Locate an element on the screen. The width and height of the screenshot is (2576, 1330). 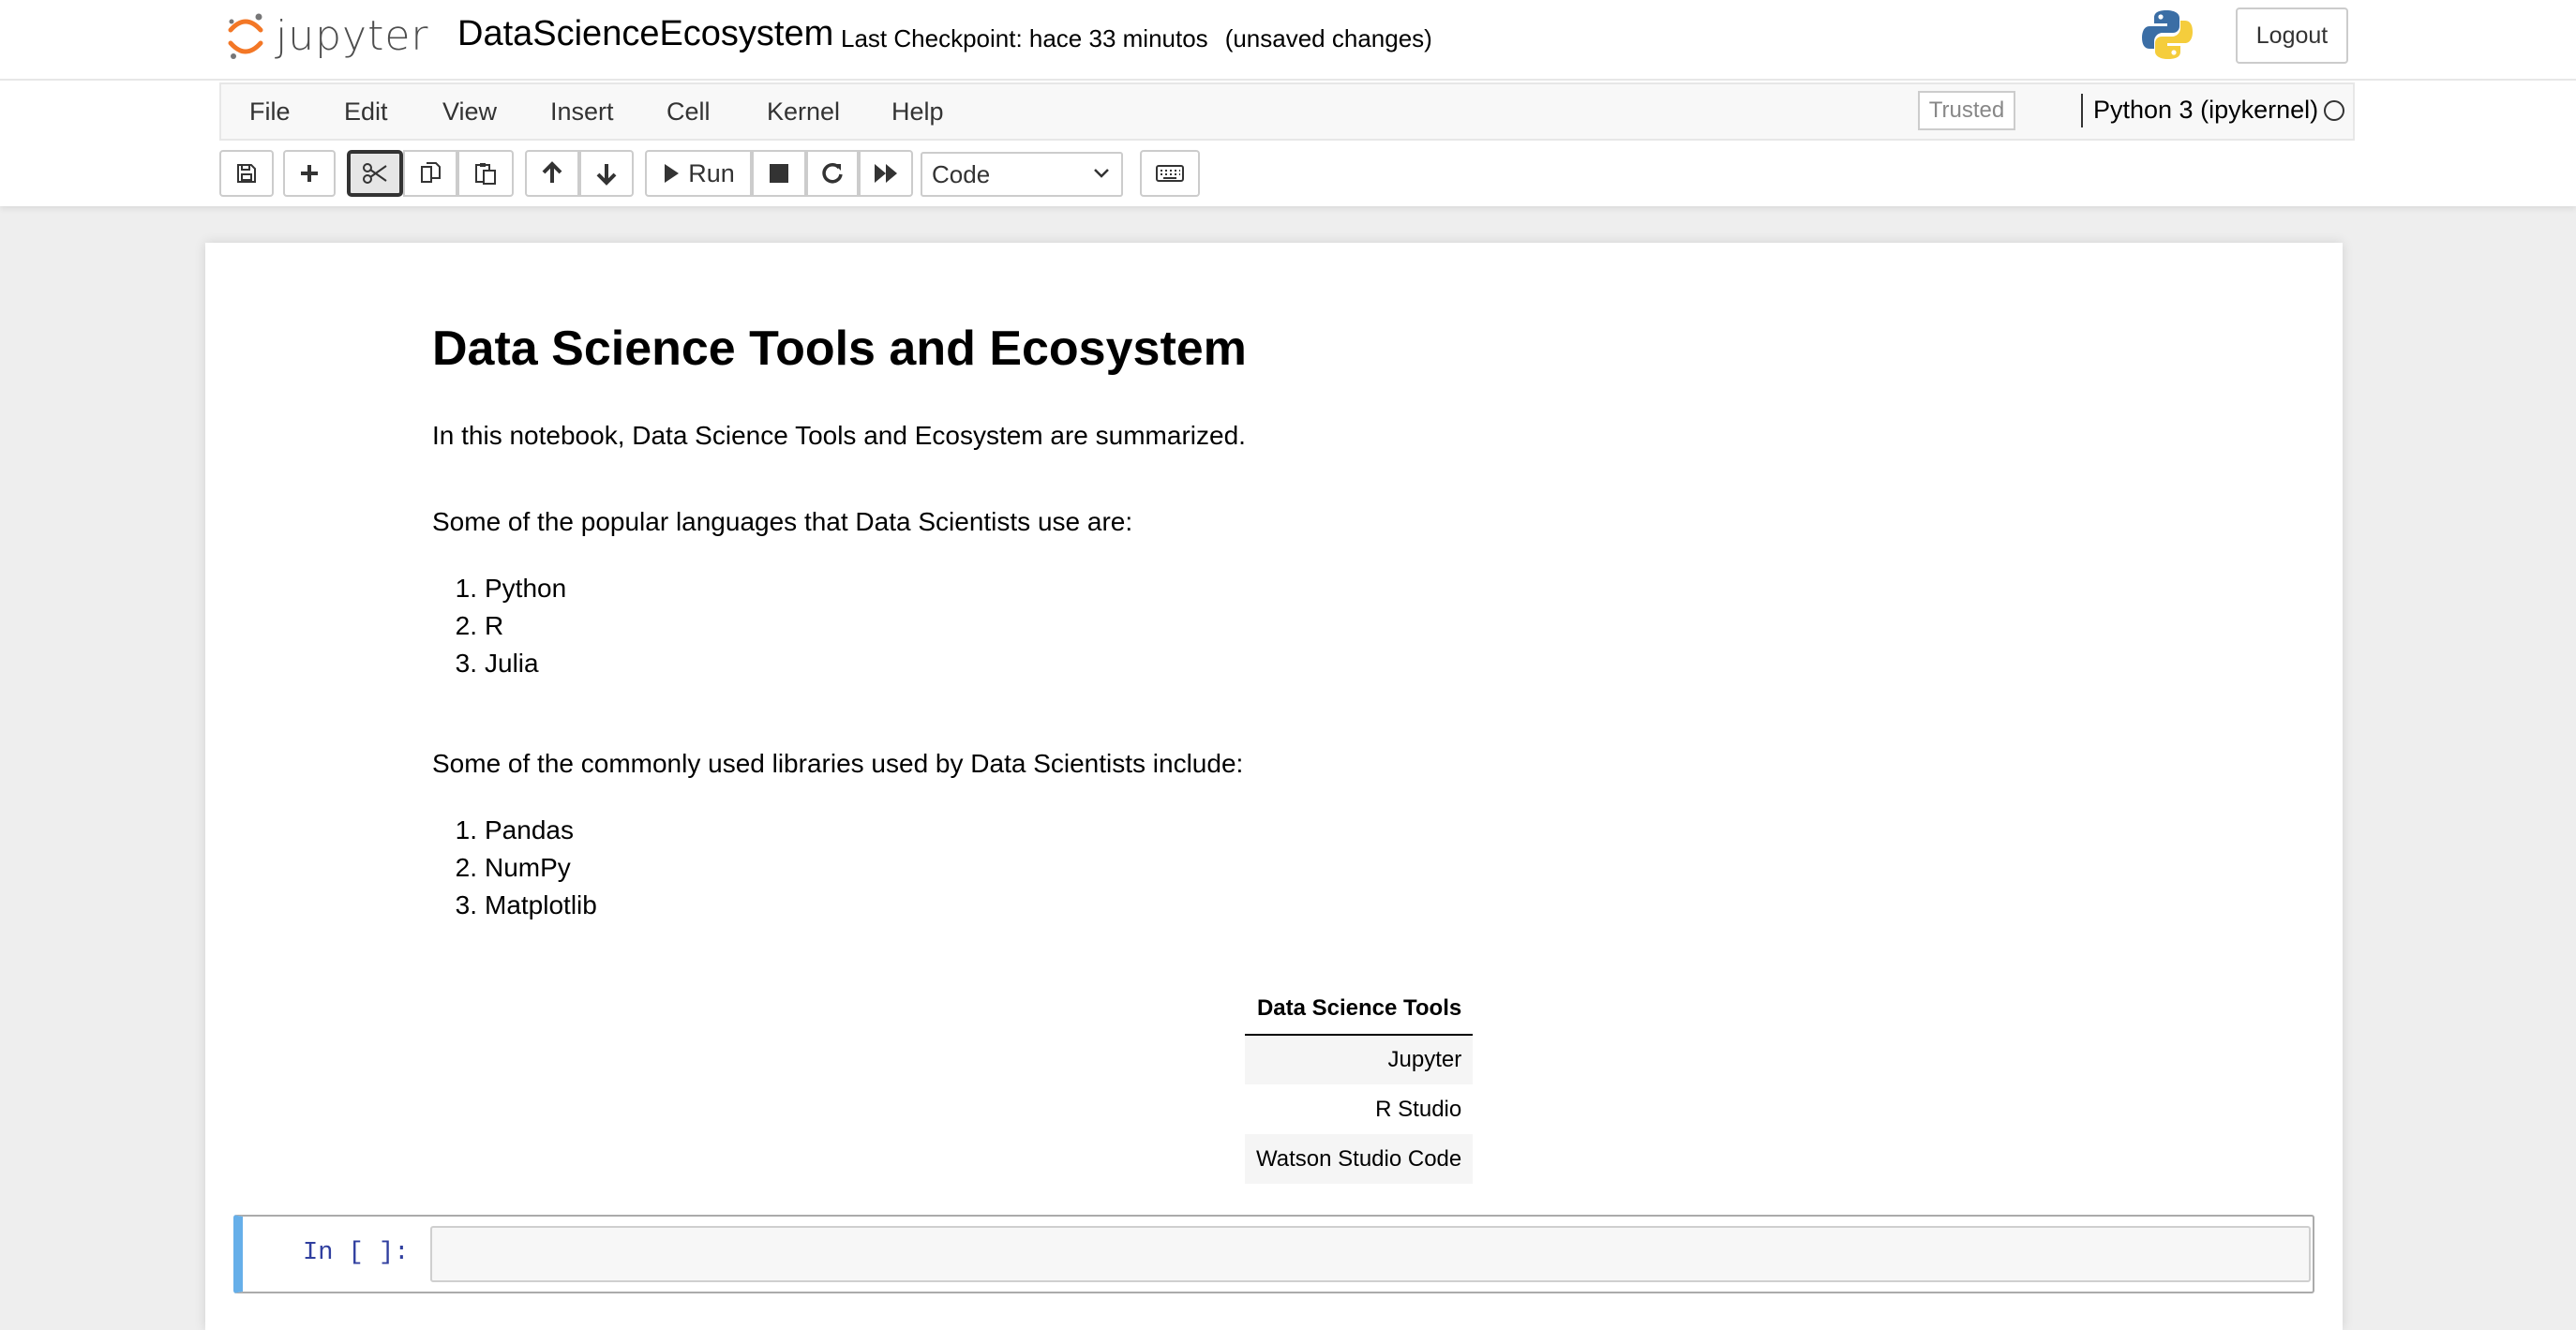
restart-run-all-button is located at coordinates (886, 173).